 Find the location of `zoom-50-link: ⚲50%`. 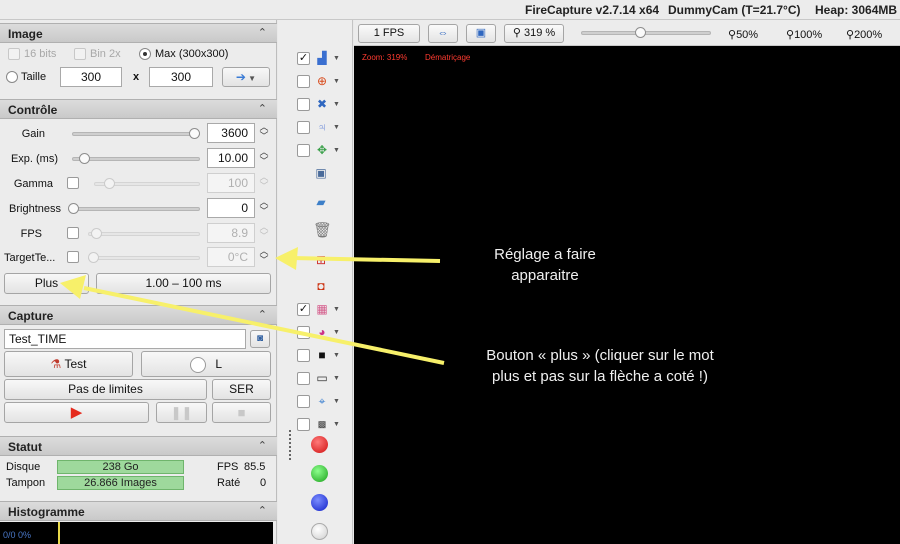

zoom-50-link: ⚲50% is located at coordinates (743, 34).